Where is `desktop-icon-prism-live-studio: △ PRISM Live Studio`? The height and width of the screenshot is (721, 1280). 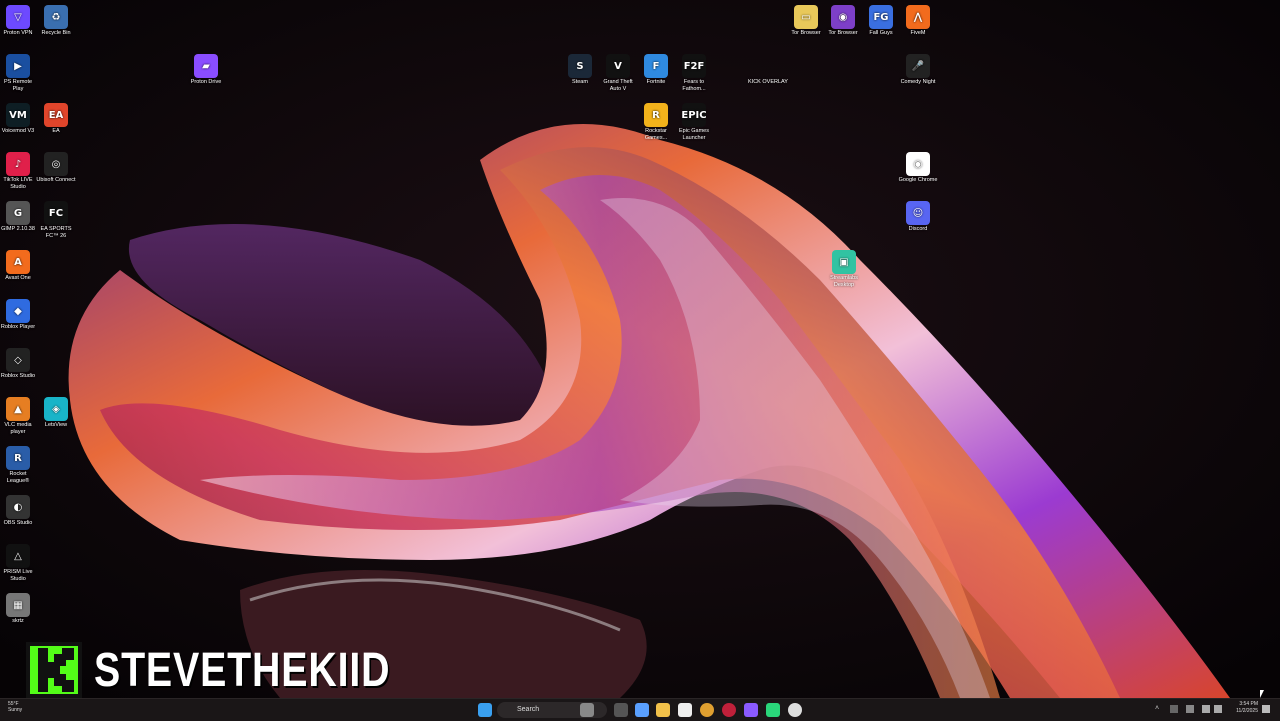 desktop-icon-prism-live-studio: △ PRISM Live Studio is located at coordinates (19, 563).